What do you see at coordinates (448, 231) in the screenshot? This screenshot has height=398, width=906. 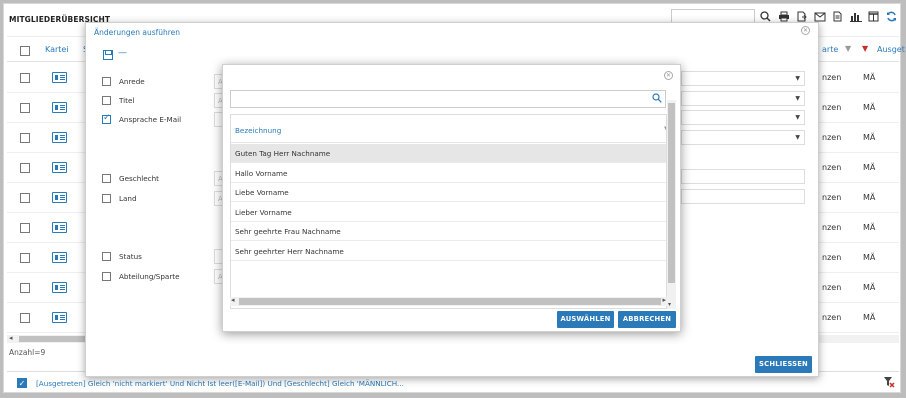 I see `list-item: Sehr geehrte Frau Nachname` at bounding box center [448, 231].